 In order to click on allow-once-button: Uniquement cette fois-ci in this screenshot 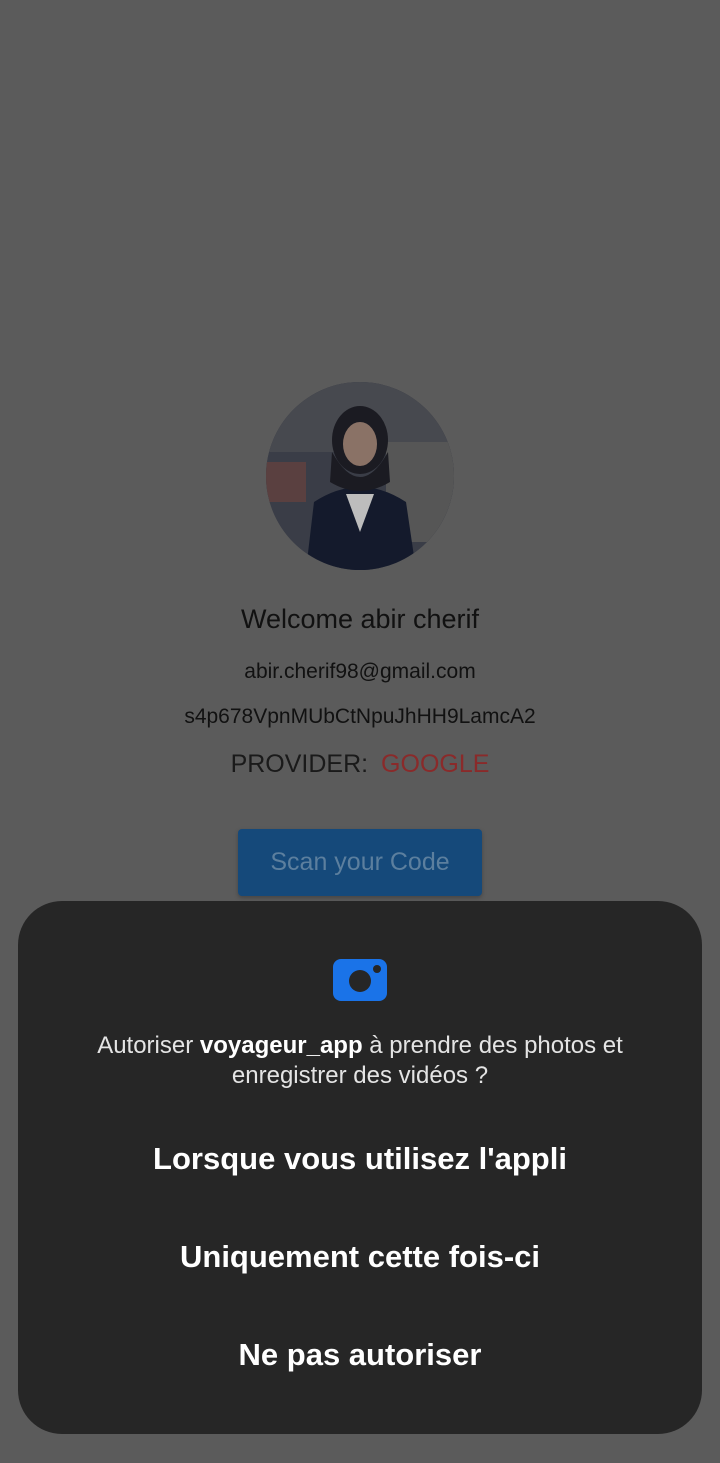, I will do `click(360, 1257)`.